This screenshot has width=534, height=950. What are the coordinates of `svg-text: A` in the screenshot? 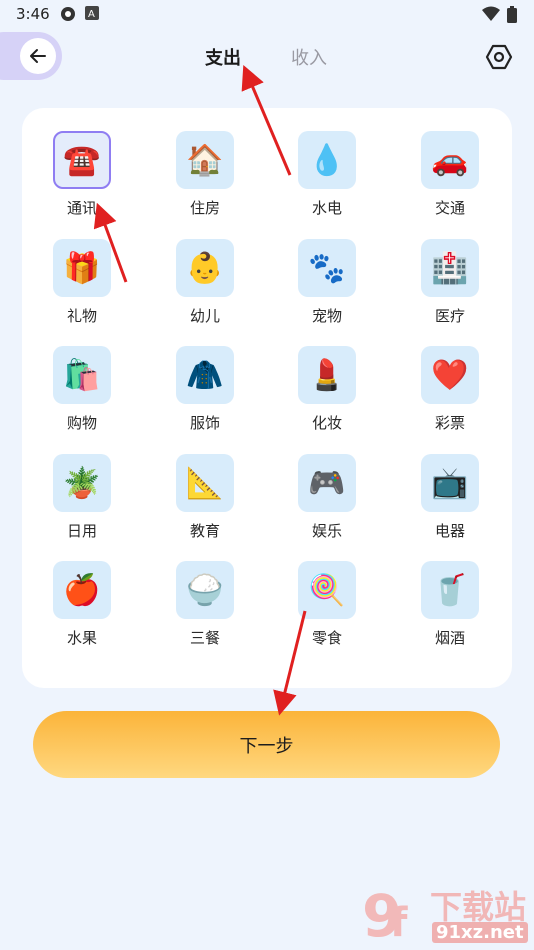 It's located at (91, 14).